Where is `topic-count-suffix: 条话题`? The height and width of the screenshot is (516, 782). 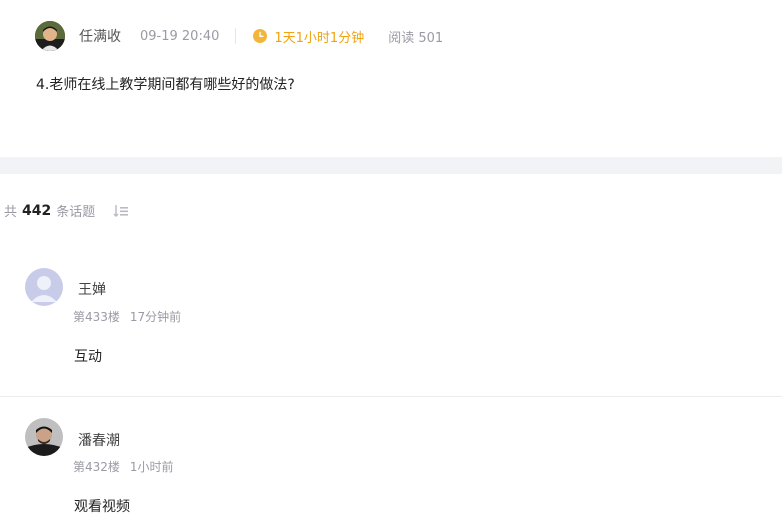 topic-count-suffix: 条话题 is located at coordinates (76, 212).